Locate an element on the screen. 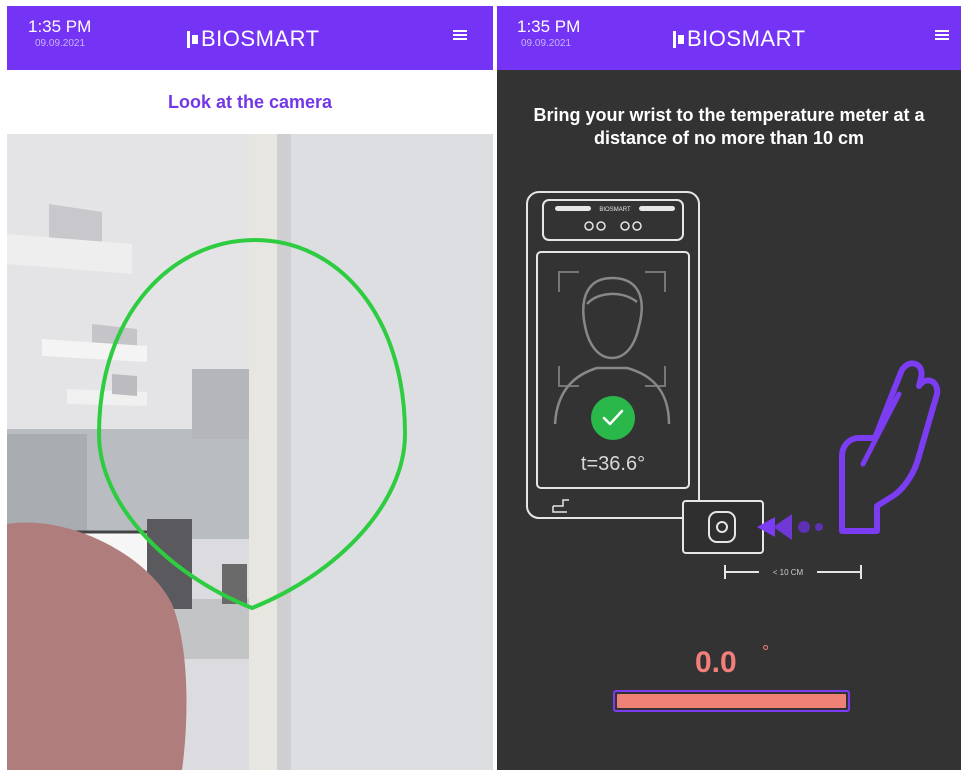 This screenshot has height=770, width=961. camera-instruction: Look at the camera is located at coordinates (250, 102).